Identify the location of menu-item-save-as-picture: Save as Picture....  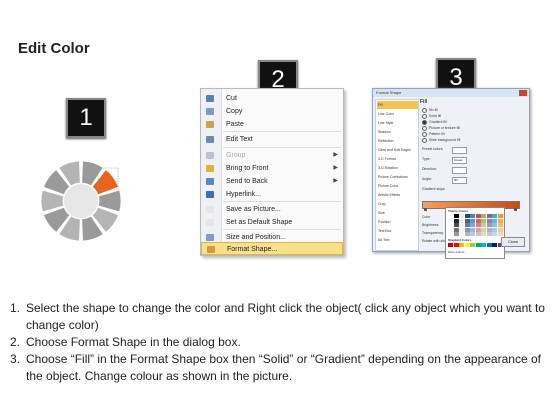
(272, 209).